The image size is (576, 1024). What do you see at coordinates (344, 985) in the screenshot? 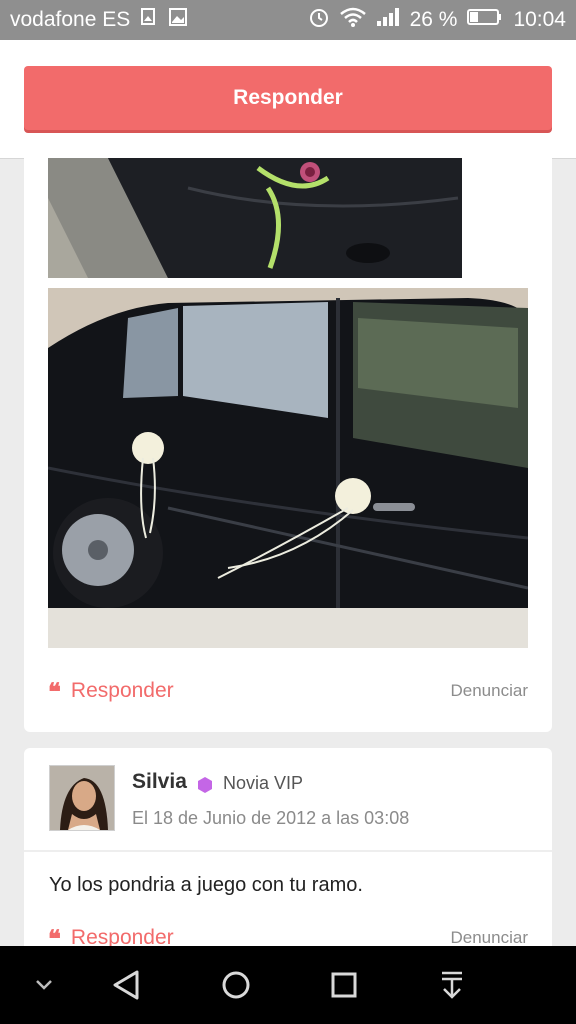
I see `recents-icon` at bounding box center [344, 985].